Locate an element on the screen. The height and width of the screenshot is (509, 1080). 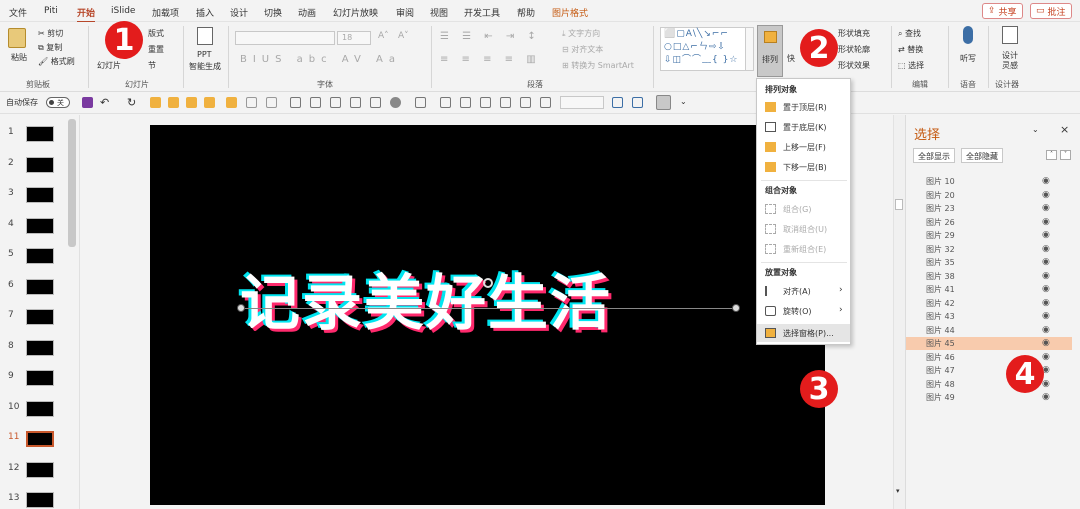
layer-row: 图片 45 ◉ is located at coordinates (989, 343).